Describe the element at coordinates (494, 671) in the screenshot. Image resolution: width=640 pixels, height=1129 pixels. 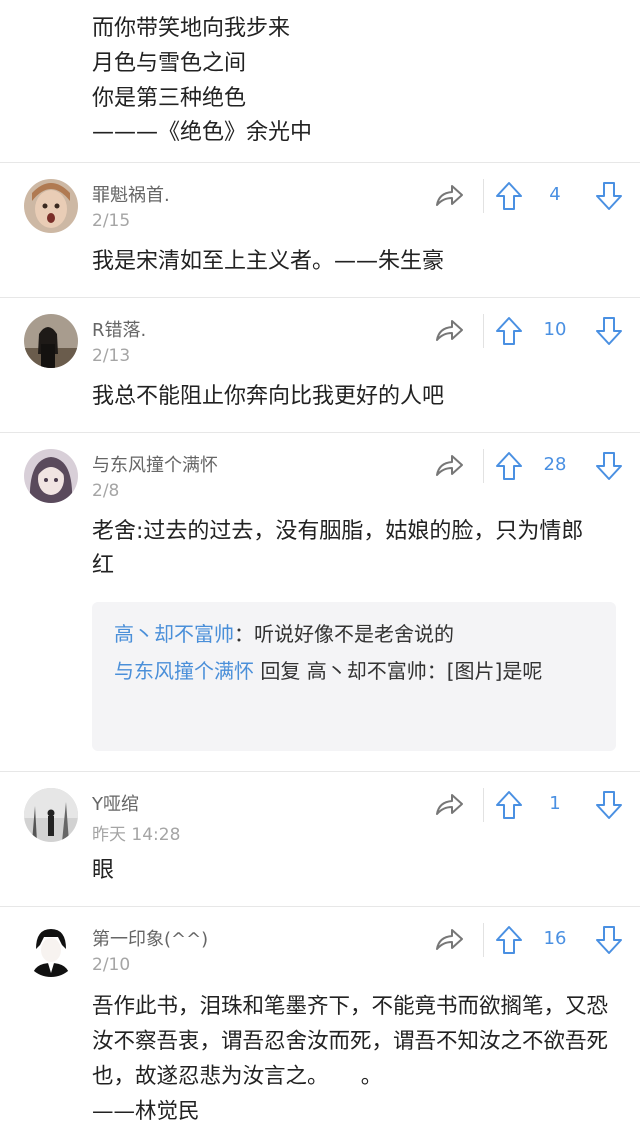
I see `reply-text: [图片]是呢` at that location.